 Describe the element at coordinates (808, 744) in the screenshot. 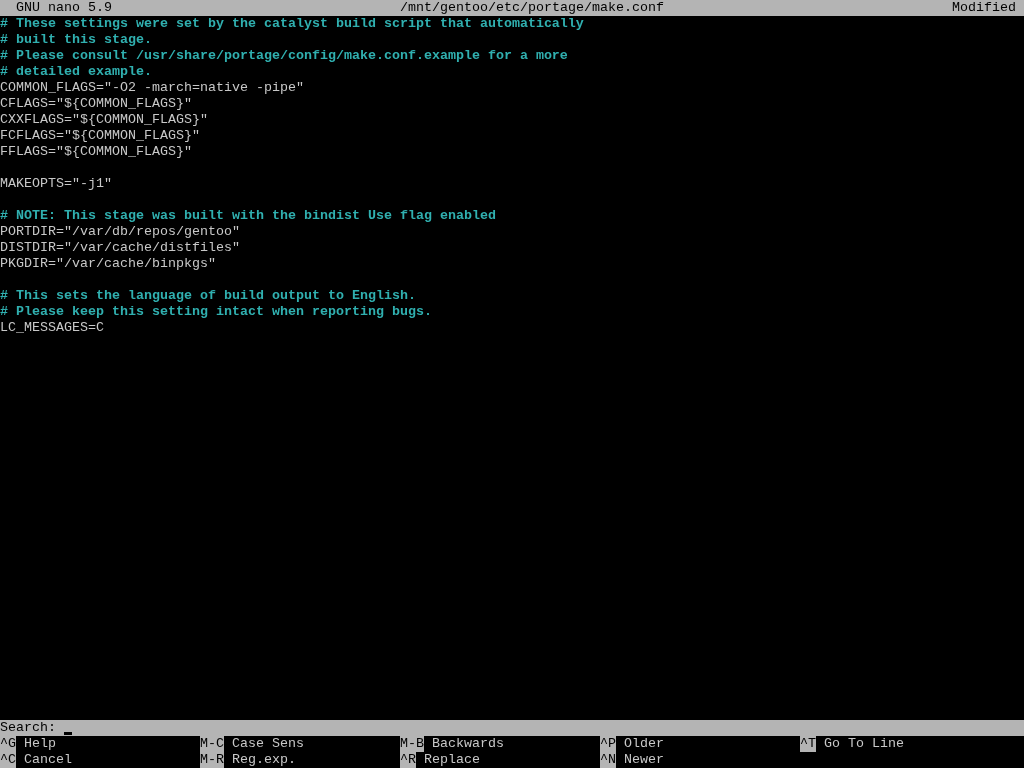

I see `shortcut-key: ^T` at that location.